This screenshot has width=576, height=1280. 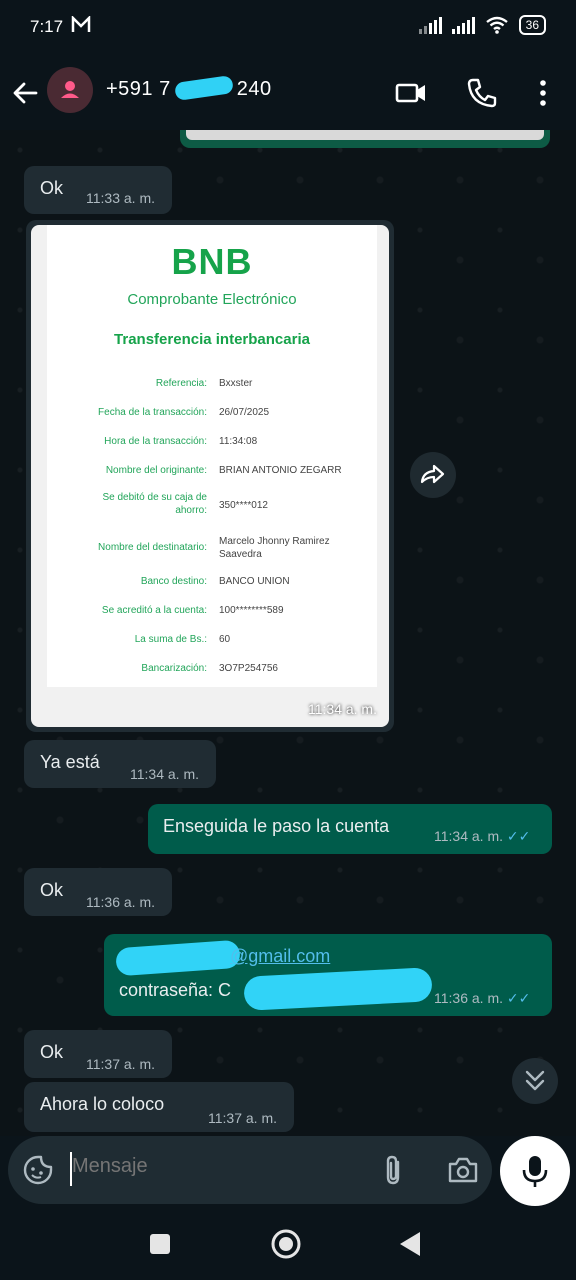 I want to click on receipt-label: Se acreditó a la cuenta:, so click(x=154, y=610).